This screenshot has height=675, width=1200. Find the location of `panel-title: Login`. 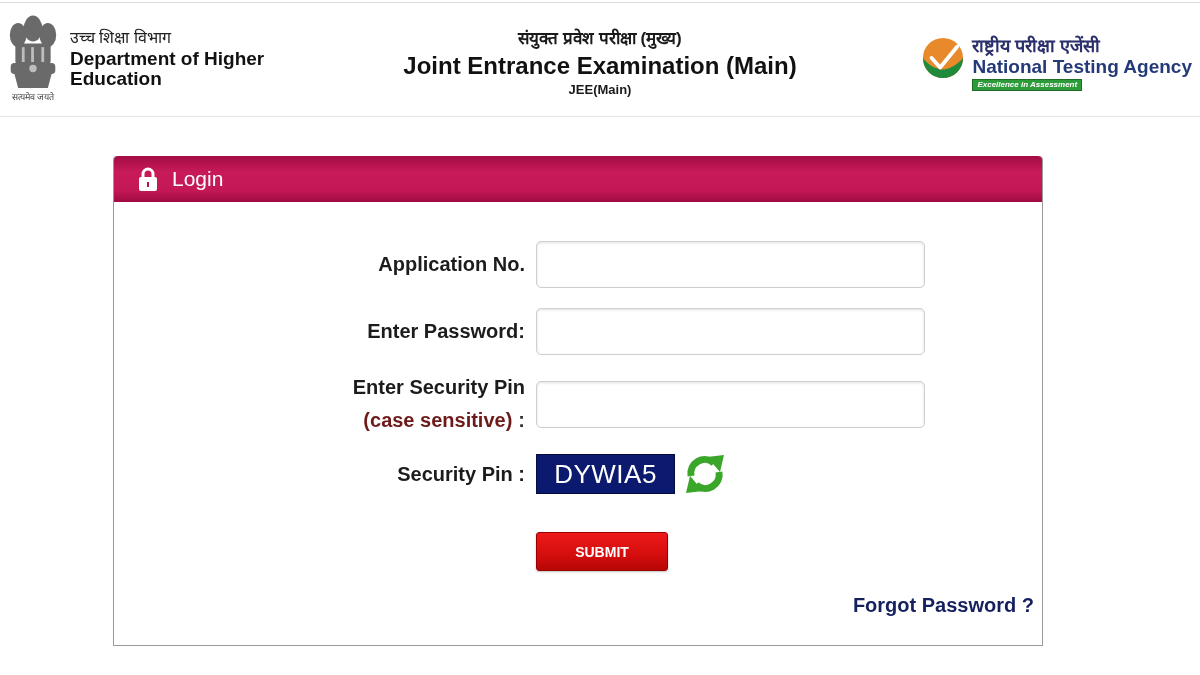

panel-title: Login is located at coordinates (198, 179).